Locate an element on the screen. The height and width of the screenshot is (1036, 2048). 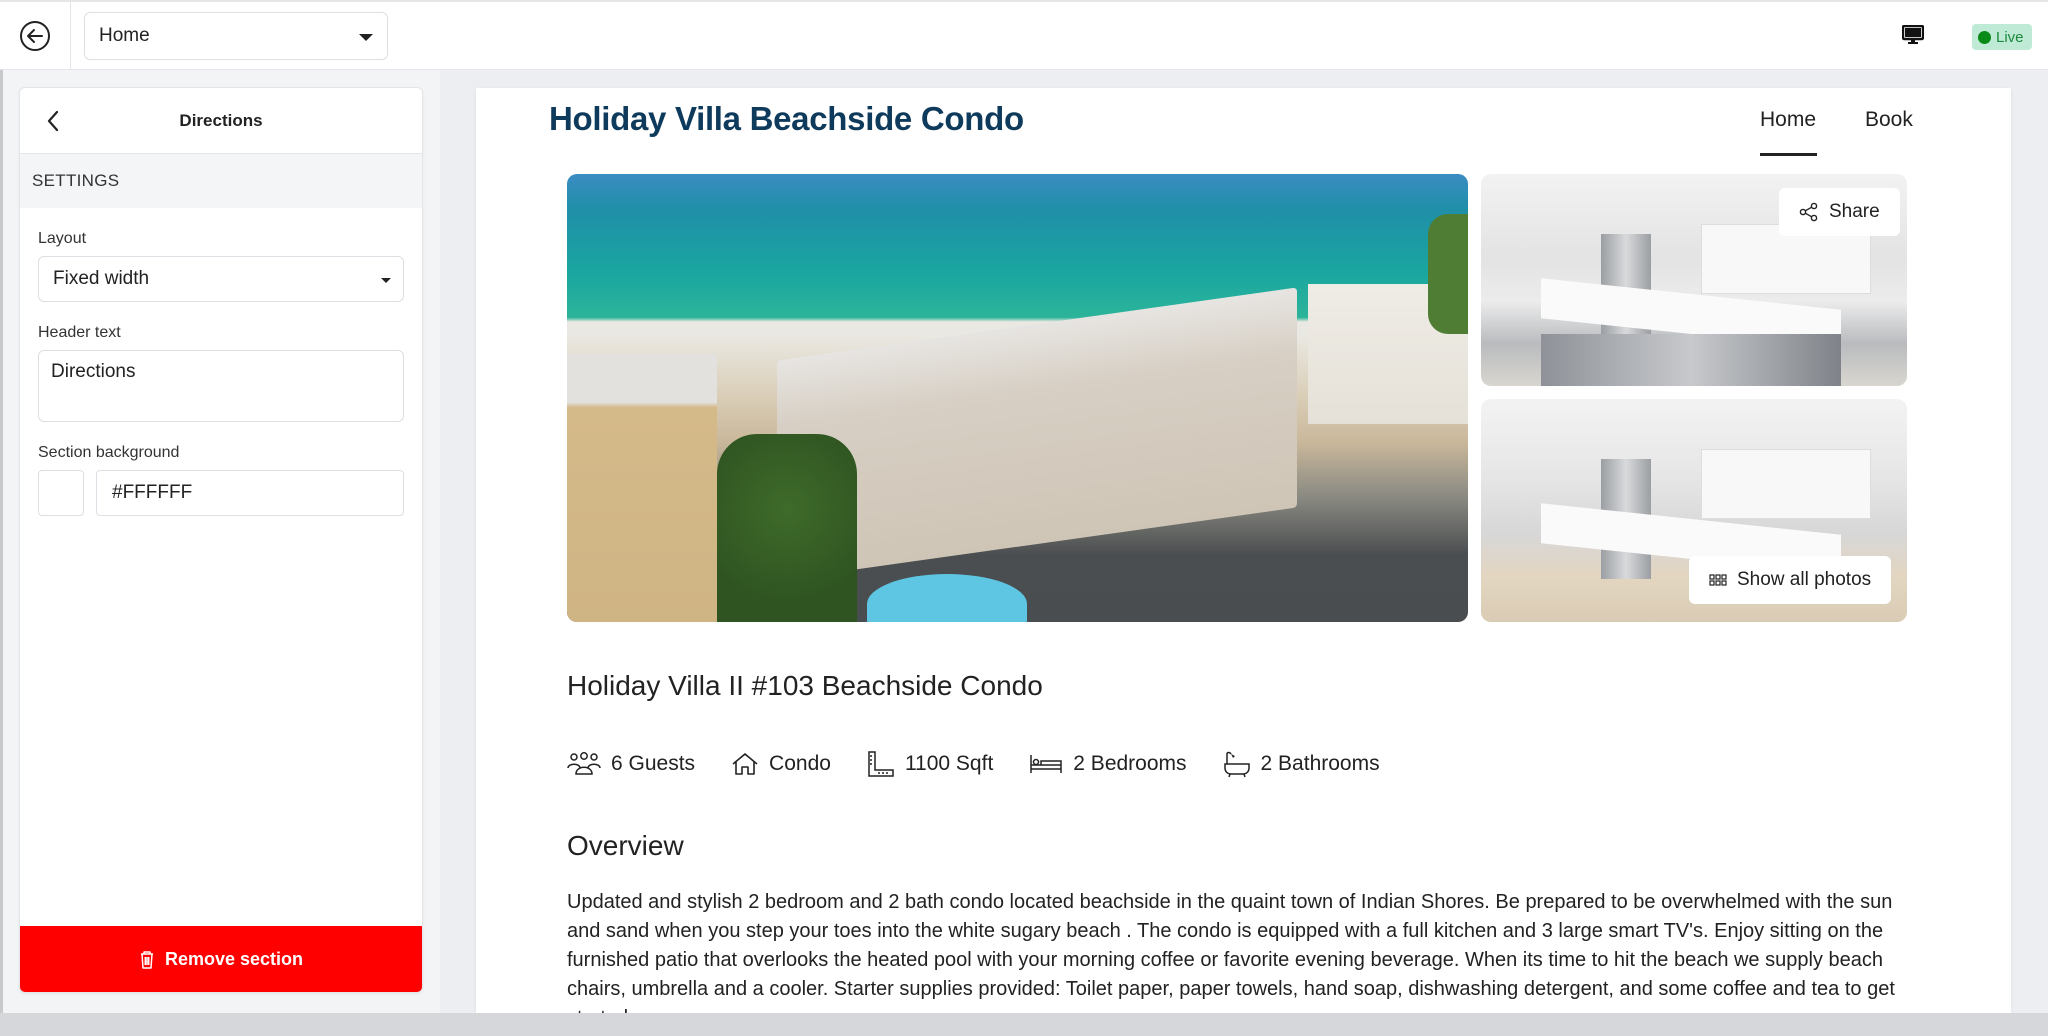
bed-icon is located at coordinates (1046, 764).